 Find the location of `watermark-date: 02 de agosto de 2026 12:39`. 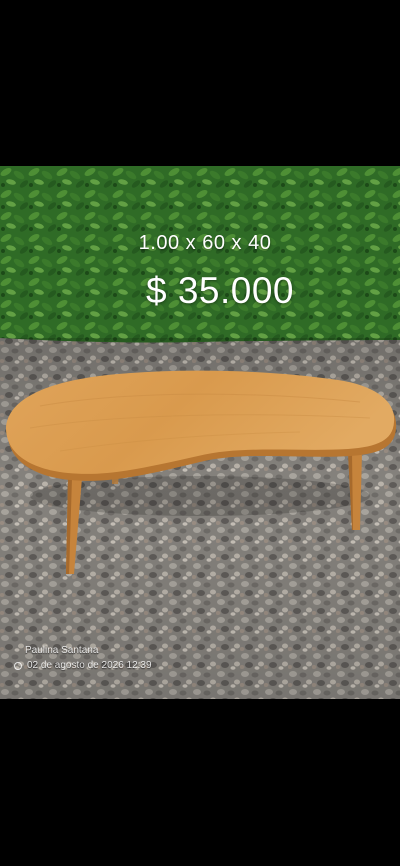

watermark-date: 02 de agosto de 2026 12:39 is located at coordinates (89, 665).